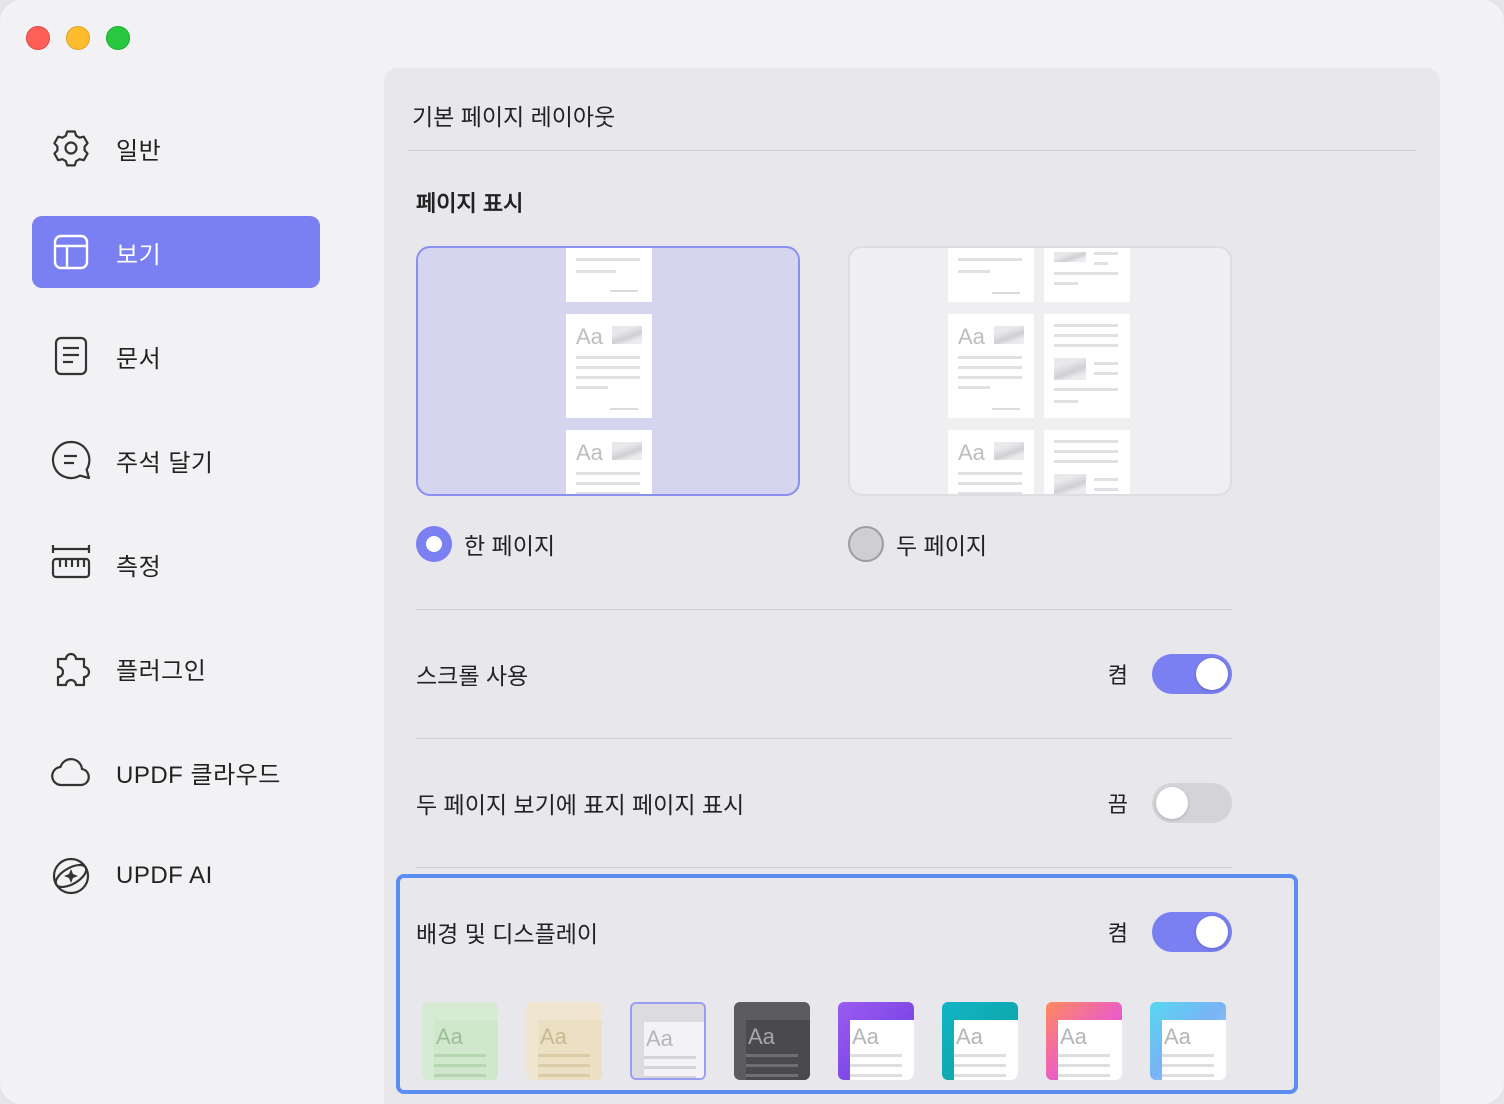 This screenshot has width=1504, height=1104. I want to click on comment-icon, so click(71, 460).